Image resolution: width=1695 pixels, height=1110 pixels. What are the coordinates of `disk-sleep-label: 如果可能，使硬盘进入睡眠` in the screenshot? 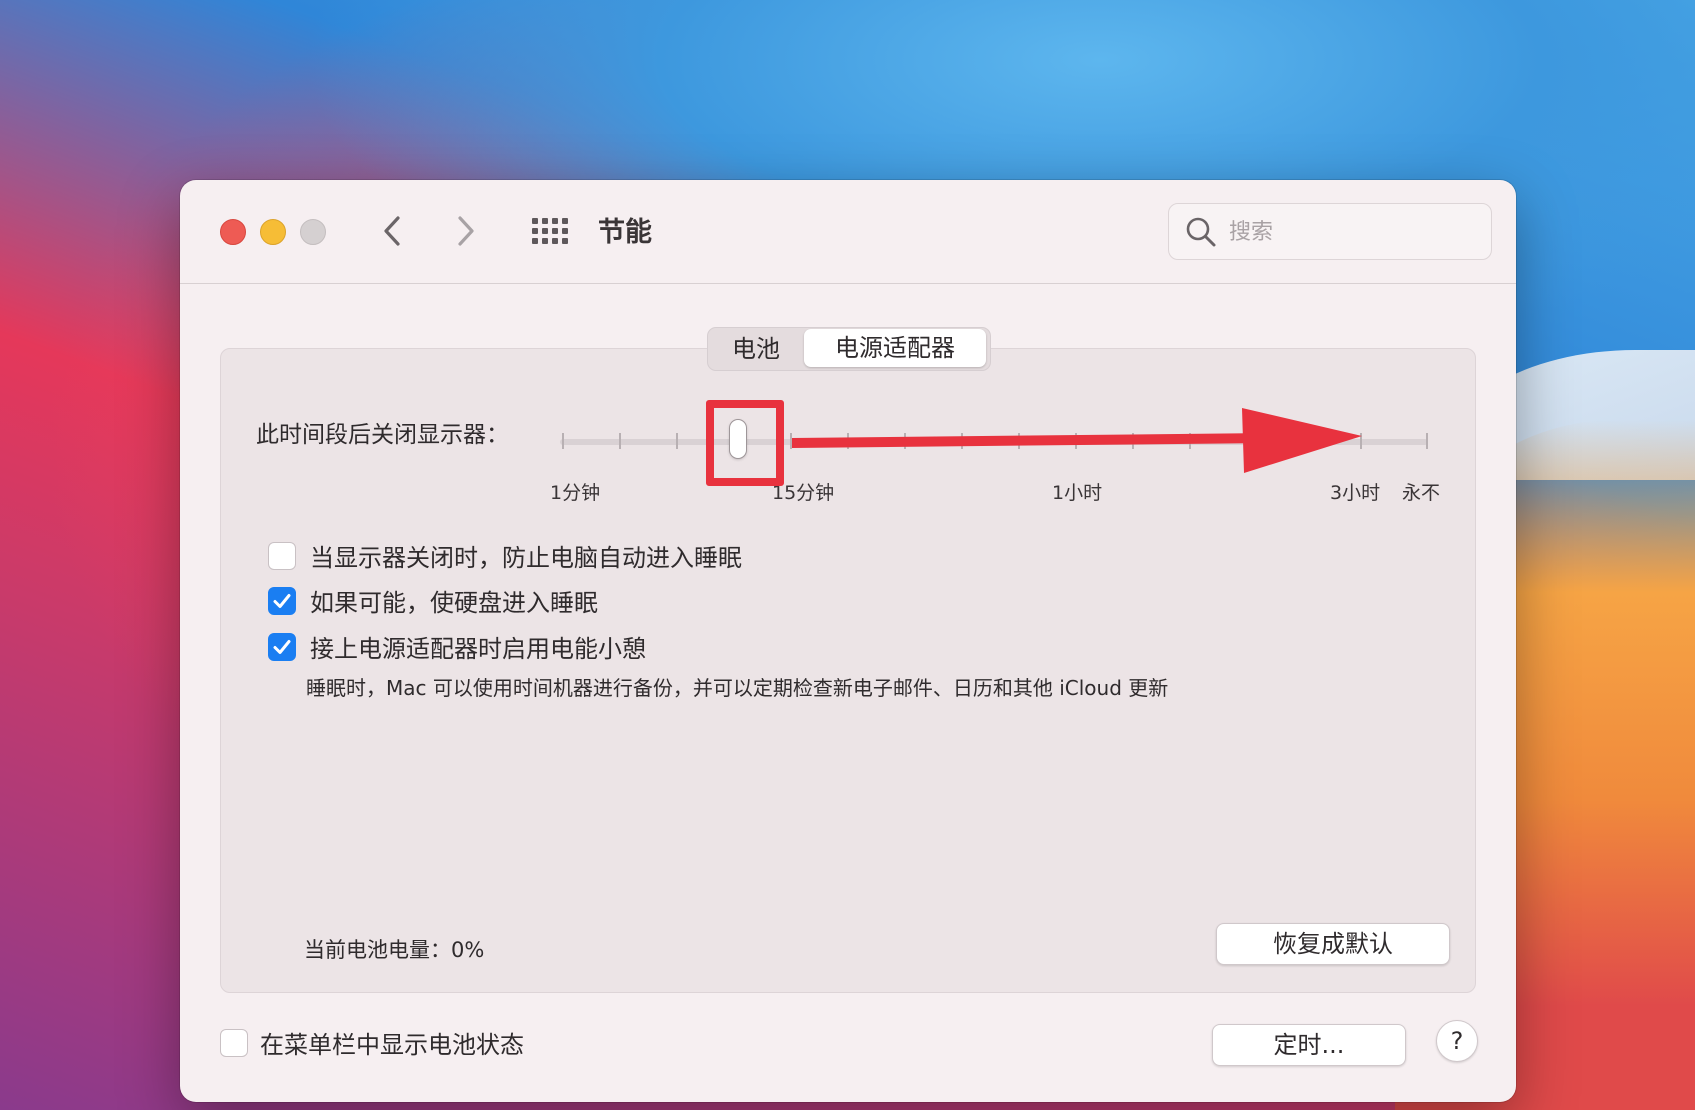 It's located at (454, 603).